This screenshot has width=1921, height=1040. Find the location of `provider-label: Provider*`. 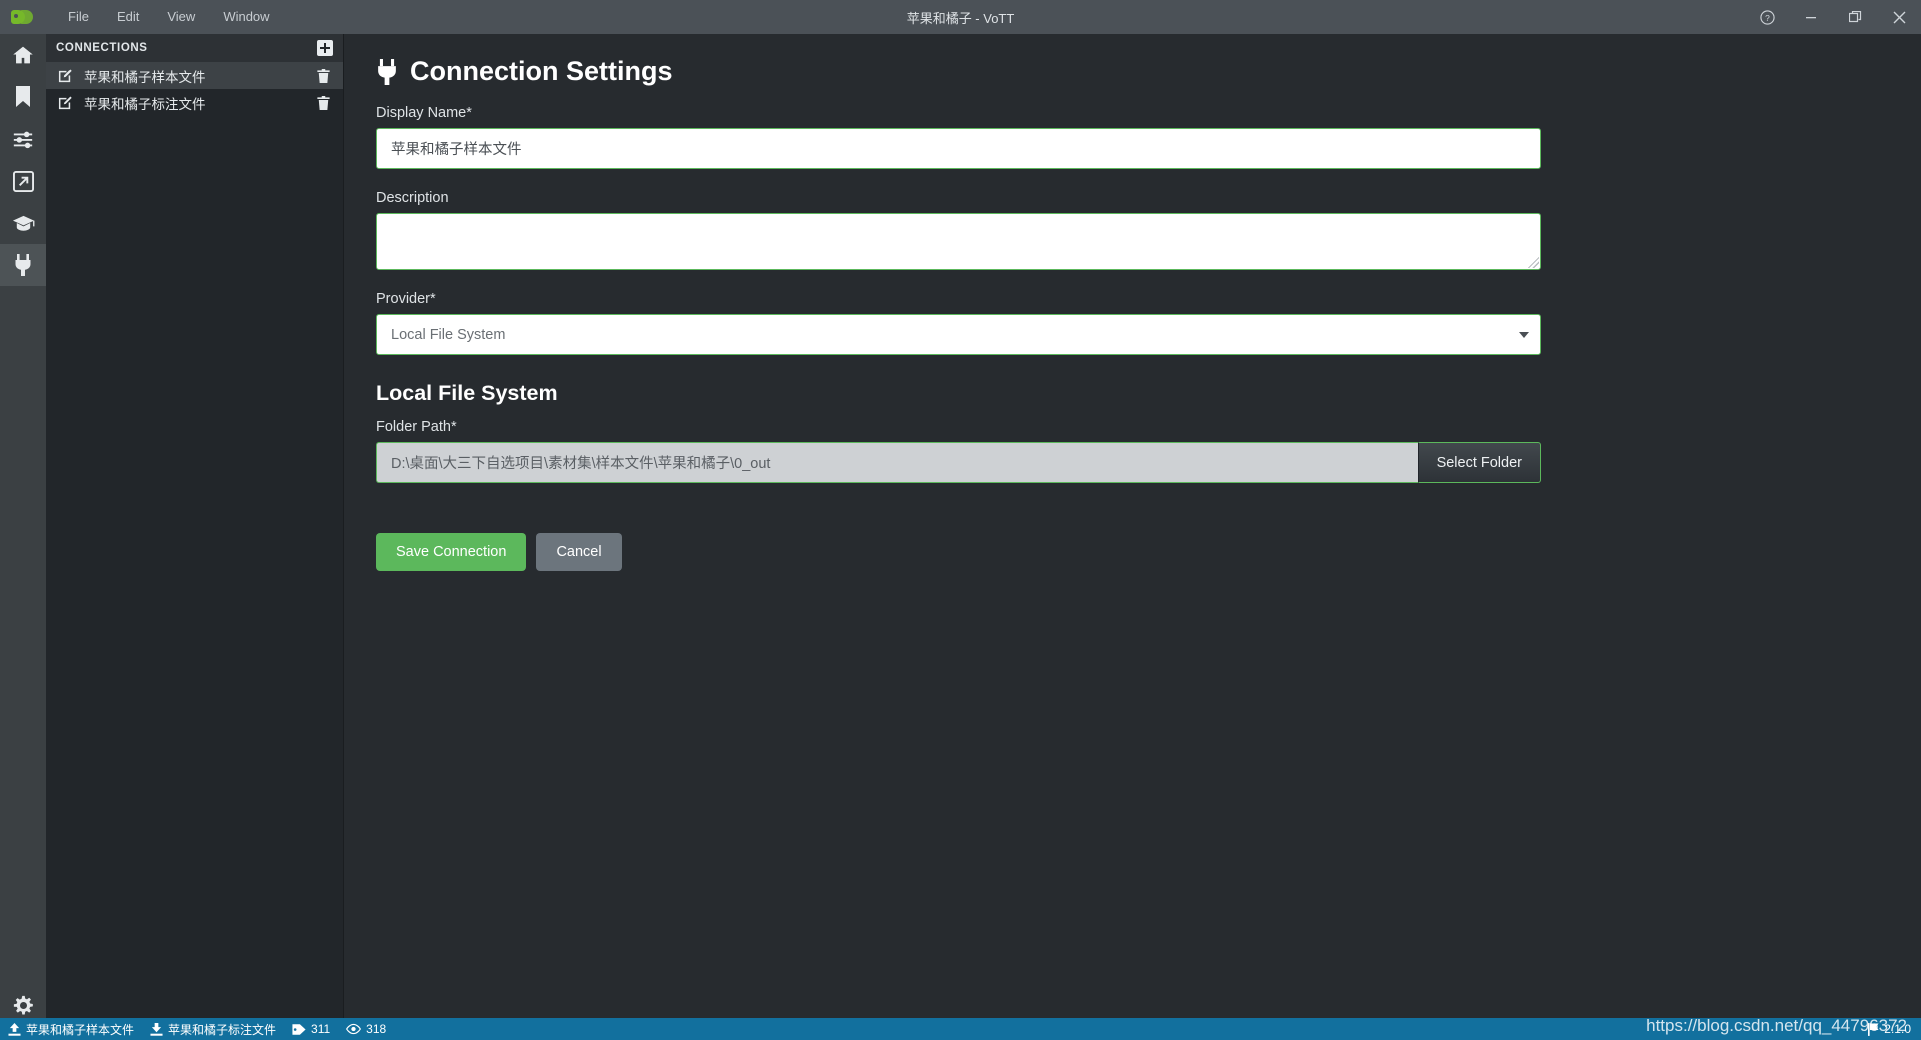

provider-label: Provider* is located at coordinates (406, 299).